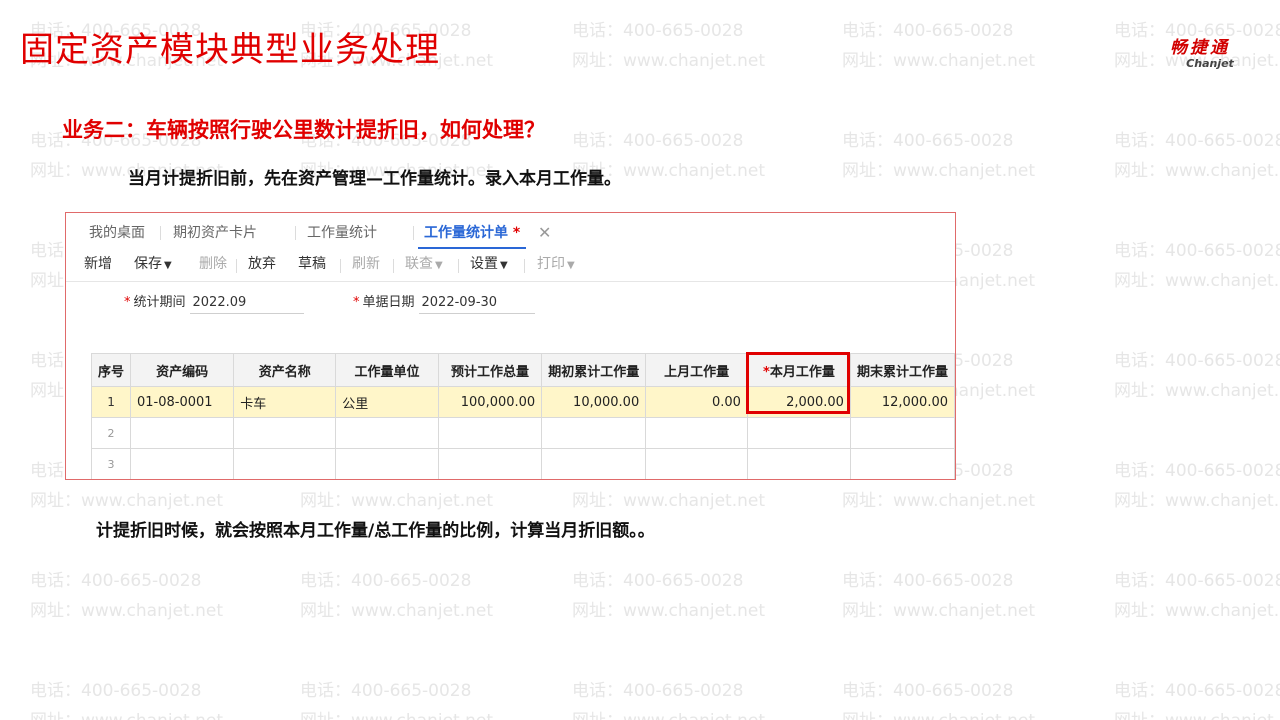 This screenshot has width=1280, height=720. I want to click on cell-opening-accumulated: 10,000.00, so click(594, 402).